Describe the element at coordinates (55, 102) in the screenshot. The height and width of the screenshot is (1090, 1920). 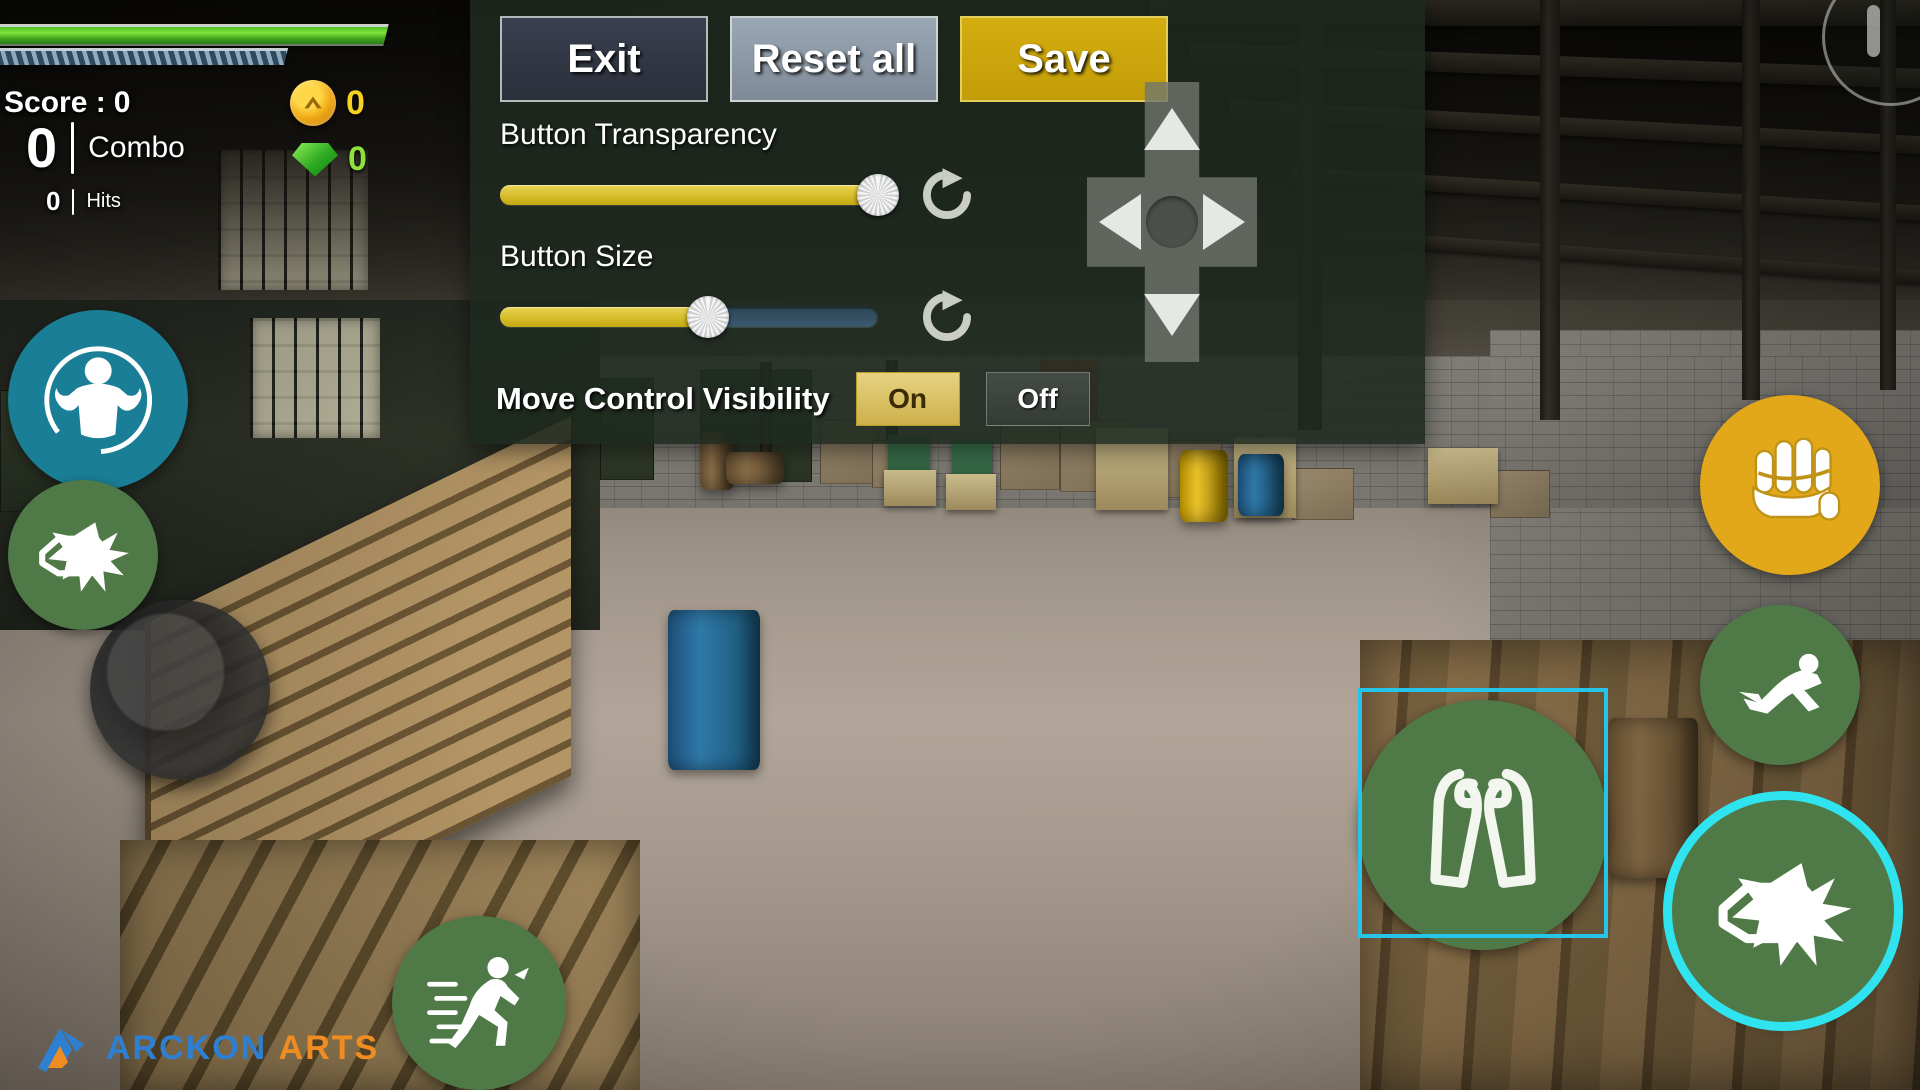
I see `score-label: Score :` at that location.